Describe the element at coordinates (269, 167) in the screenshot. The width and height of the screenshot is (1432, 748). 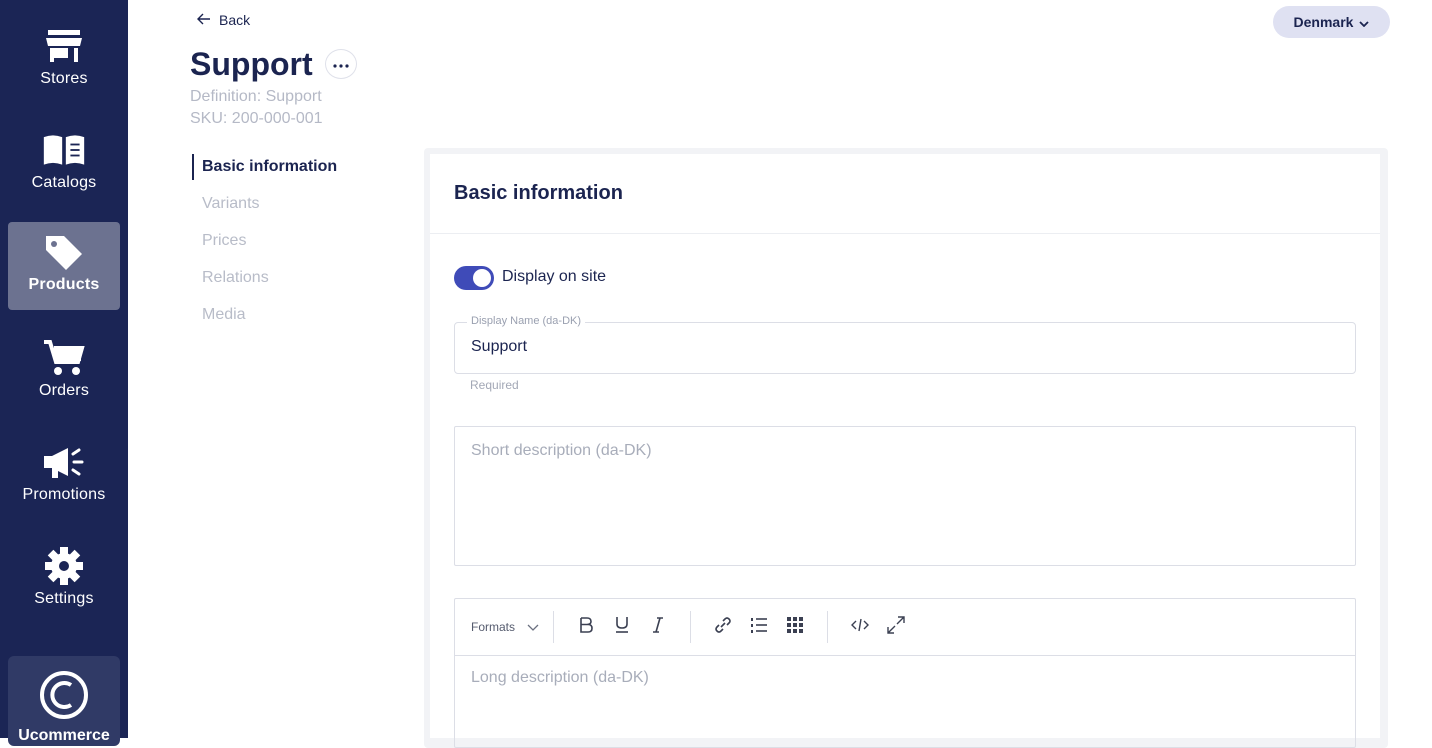
I see `section-nav-basic-information: Basic information` at that location.